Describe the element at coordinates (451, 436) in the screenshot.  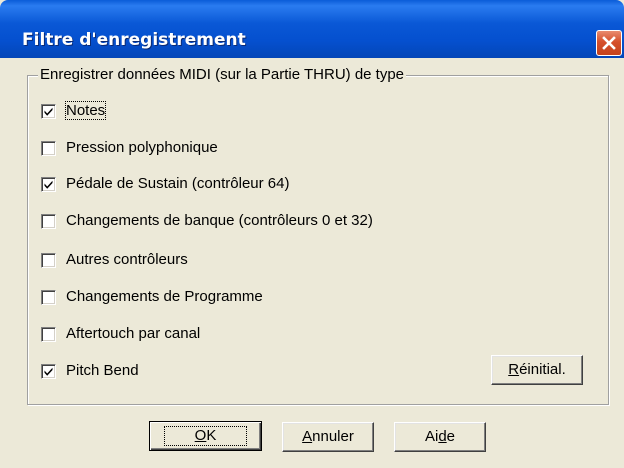
I see `help-button-label-end: e` at that location.